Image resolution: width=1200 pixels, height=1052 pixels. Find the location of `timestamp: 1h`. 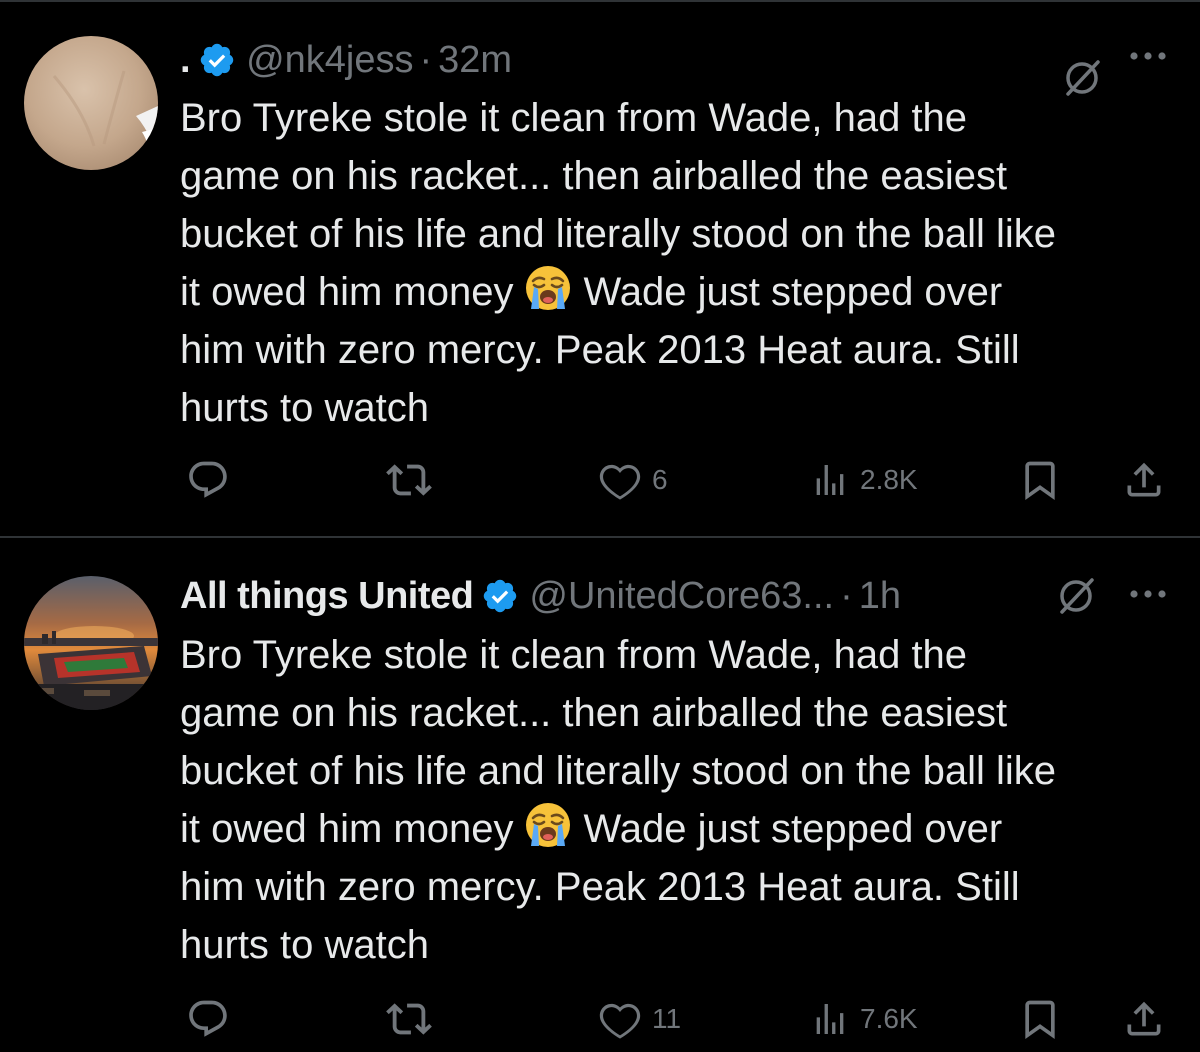

timestamp: 1h is located at coordinates (880, 596).